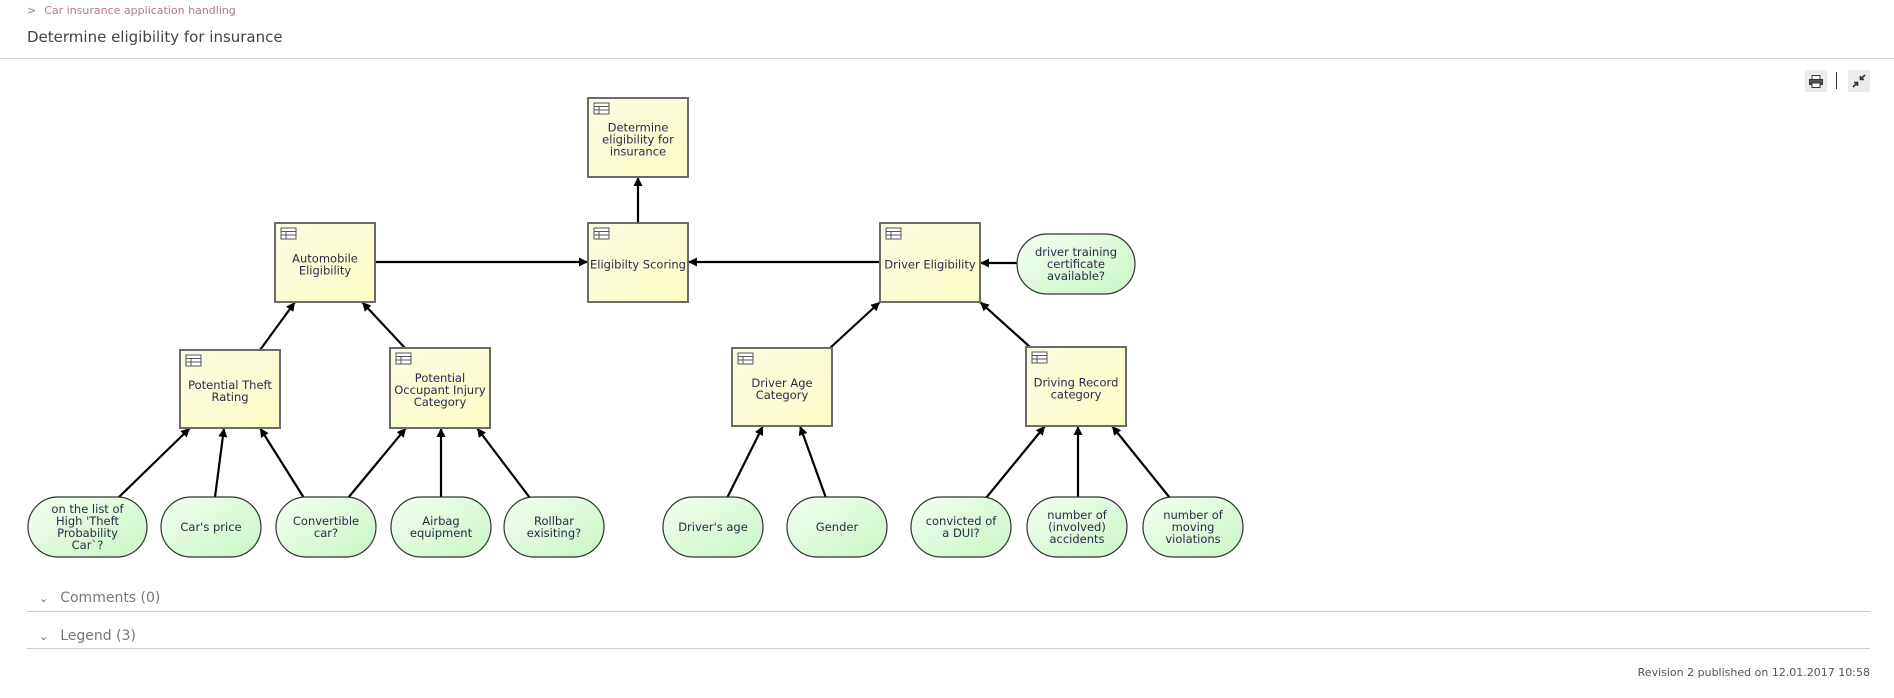 Image resolution: width=1894 pixels, height=698 pixels. Describe the element at coordinates (1753, 672) in the screenshot. I see `revision-info: Revision 2 published on 12.01.2017 10:58` at that location.